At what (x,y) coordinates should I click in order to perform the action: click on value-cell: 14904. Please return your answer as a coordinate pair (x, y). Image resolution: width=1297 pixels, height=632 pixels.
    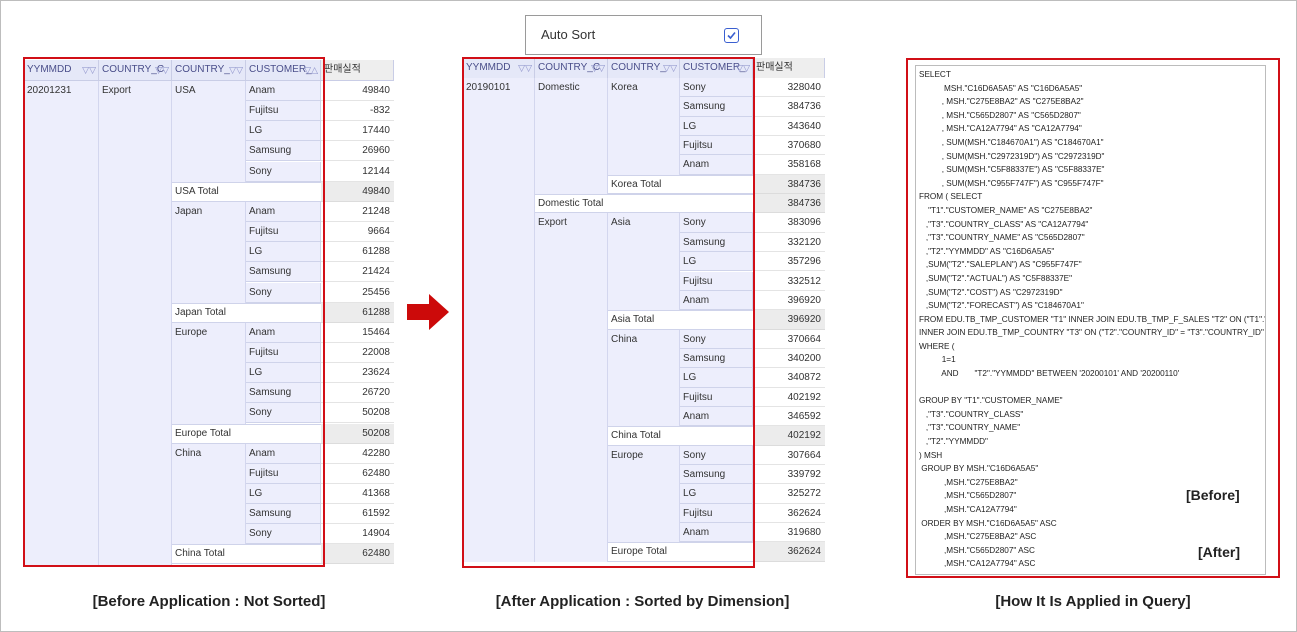
    Looking at the image, I should click on (357, 534).